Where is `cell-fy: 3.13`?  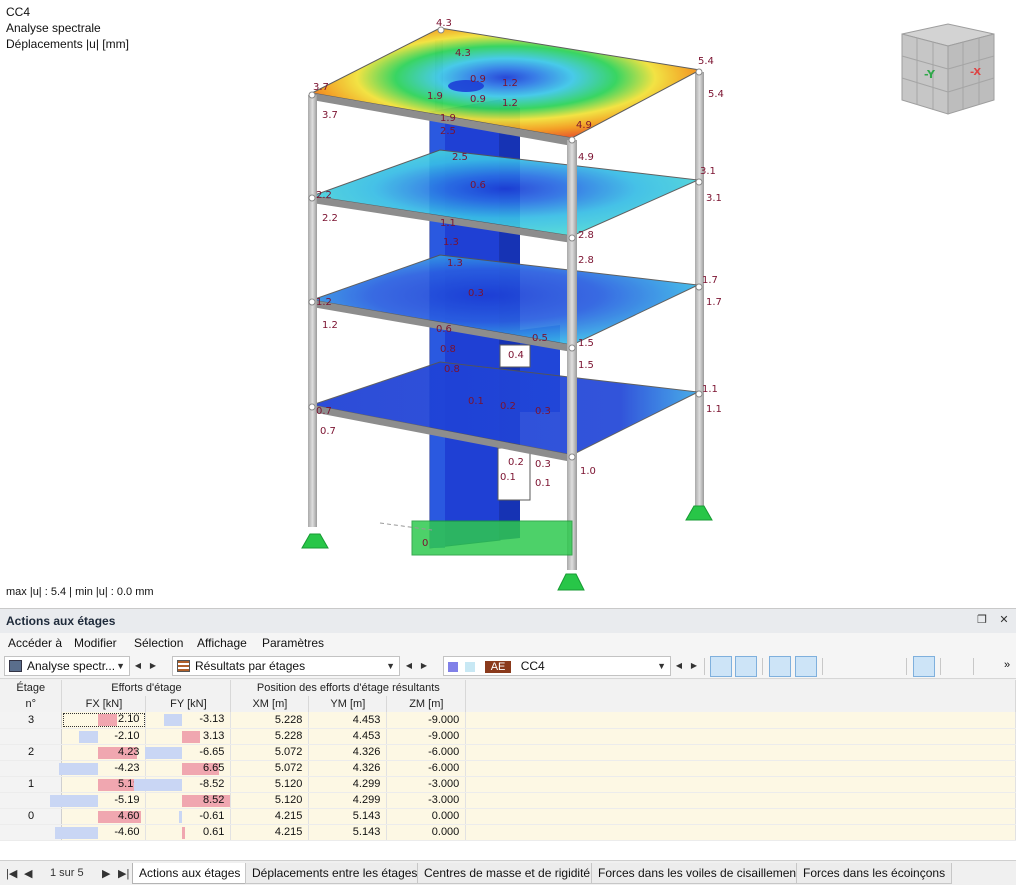 cell-fy: 3.13 is located at coordinates (188, 736).